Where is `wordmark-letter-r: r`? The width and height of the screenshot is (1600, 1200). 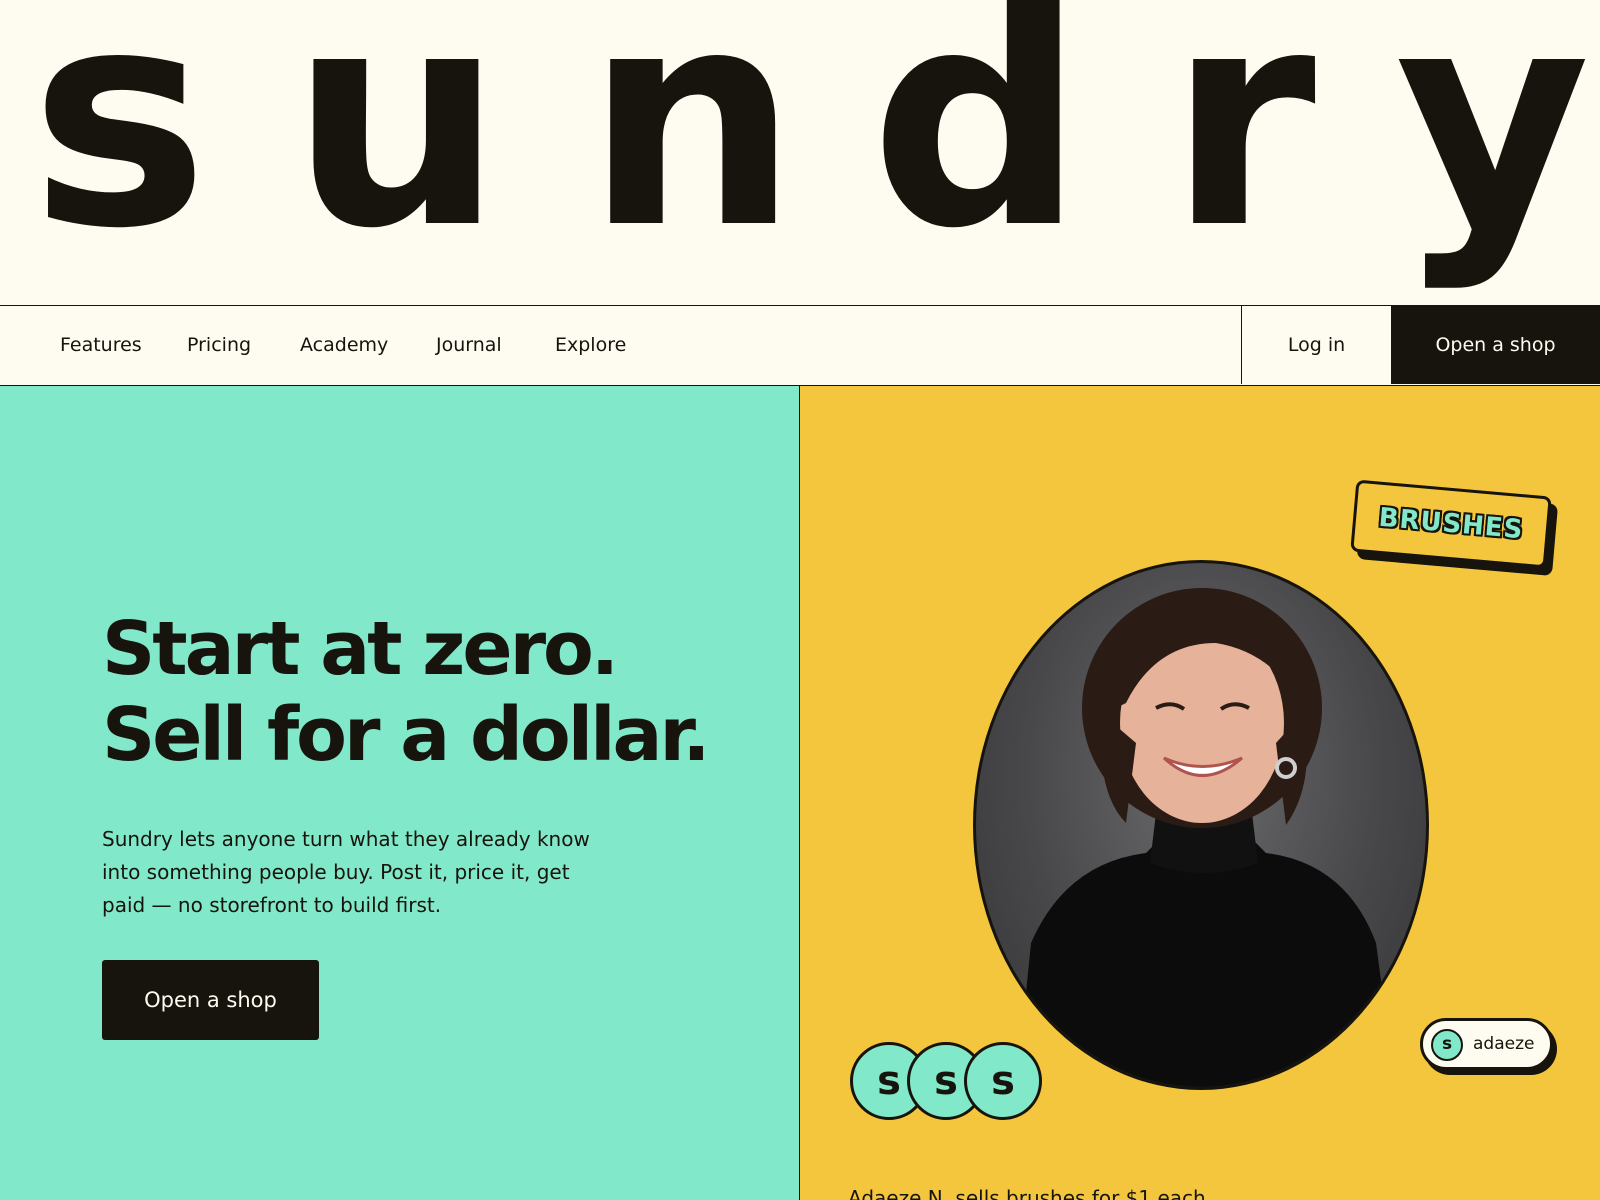 wordmark-letter-r: r is located at coordinates (1242, 147).